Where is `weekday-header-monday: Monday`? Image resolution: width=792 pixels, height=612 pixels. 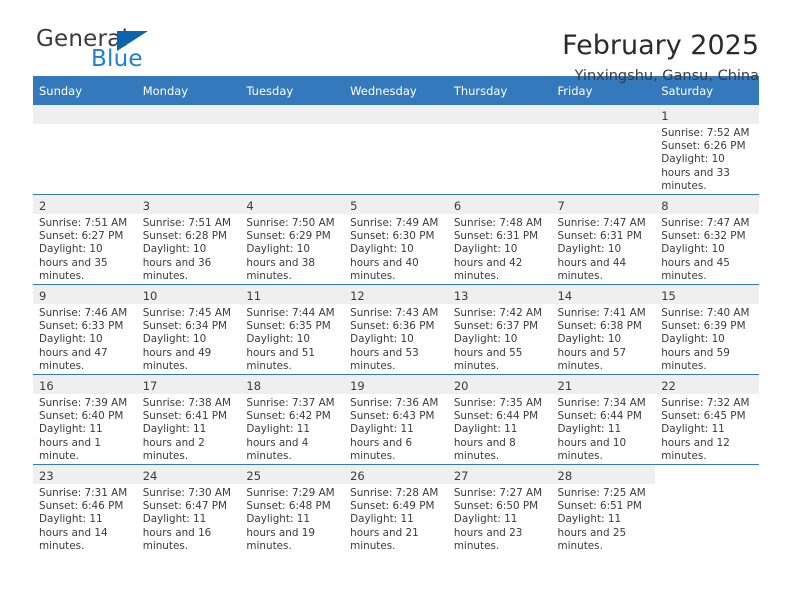
weekday-header-monday: Monday is located at coordinates (188, 90).